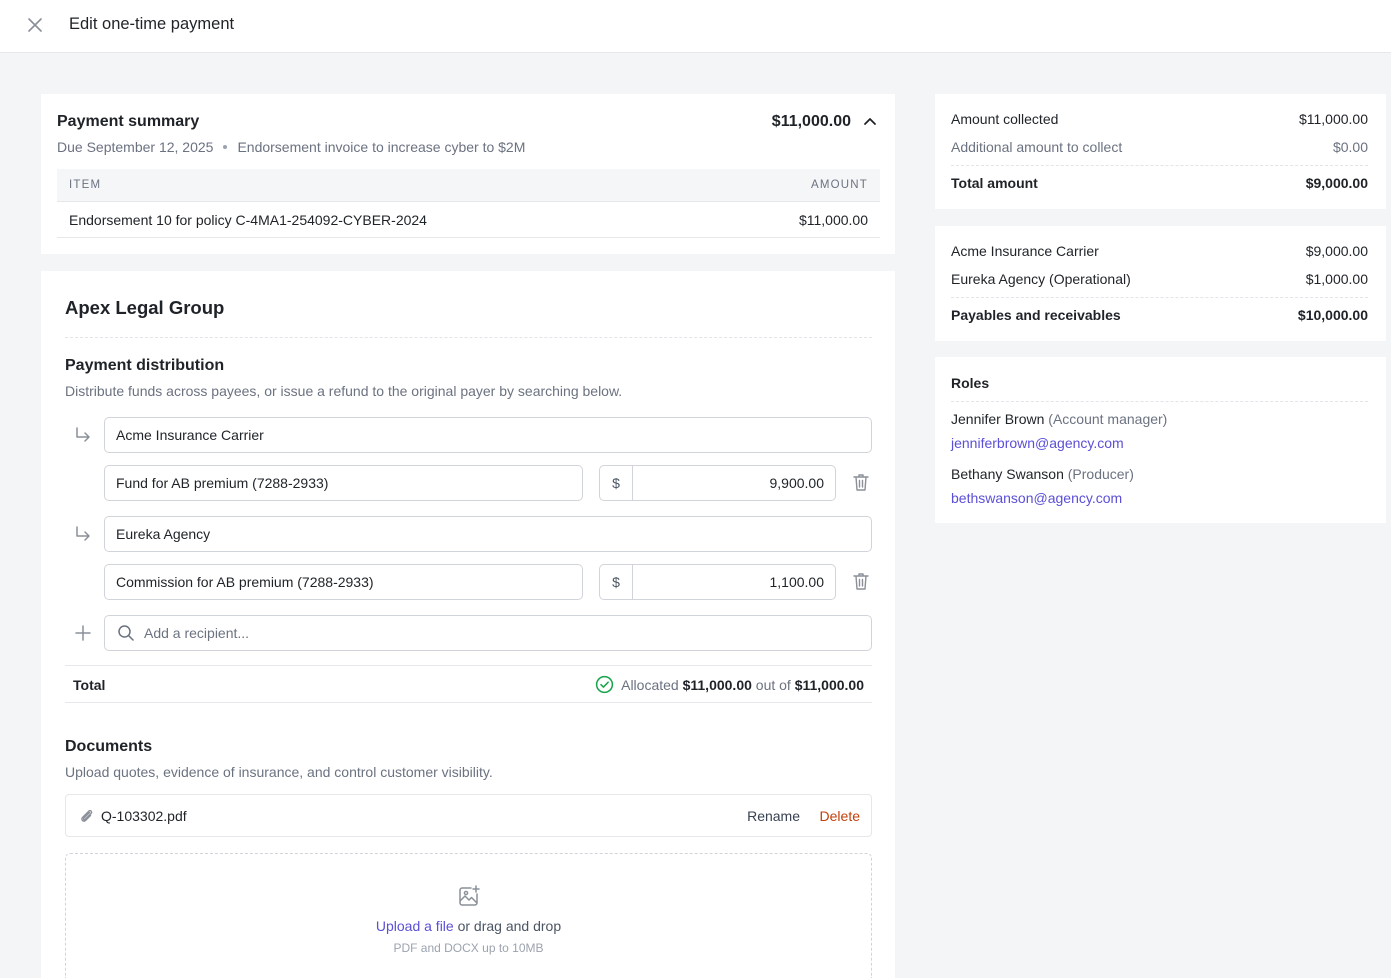  What do you see at coordinates (1036, 315) in the screenshot?
I see `payables-total-label: Payables and receivables` at bounding box center [1036, 315].